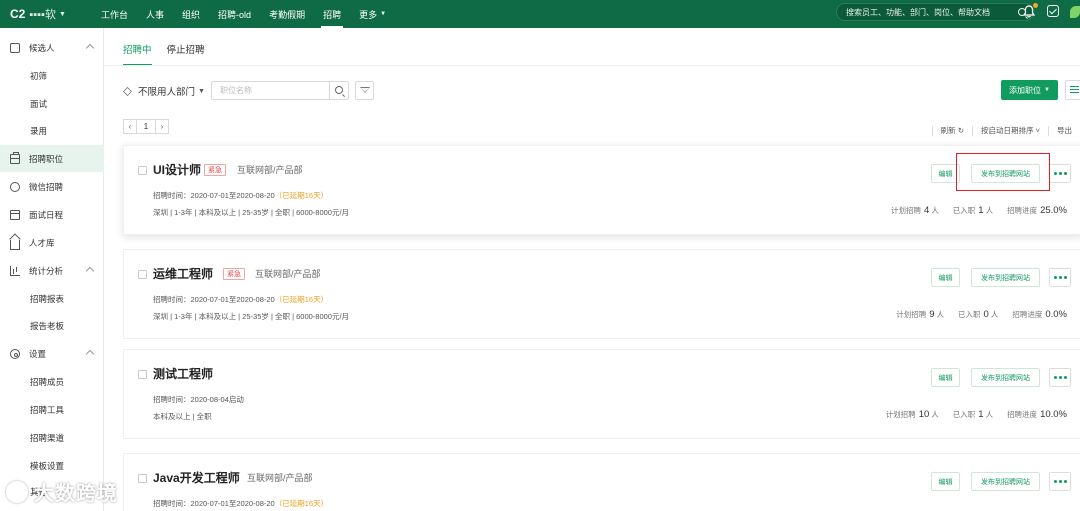 Image resolution: width=1080 pixels, height=511 pixels. I want to click on nav-recruit: 招聘, so click(332, 14).